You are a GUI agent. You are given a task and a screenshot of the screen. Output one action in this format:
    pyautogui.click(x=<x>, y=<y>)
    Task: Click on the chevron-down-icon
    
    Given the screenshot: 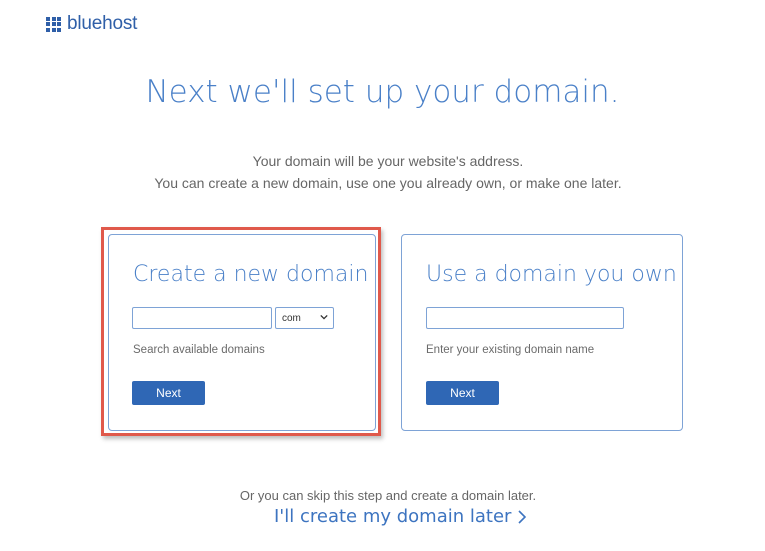 What is the action you would take?
    pyautogui.click(x=324, y=317)
    